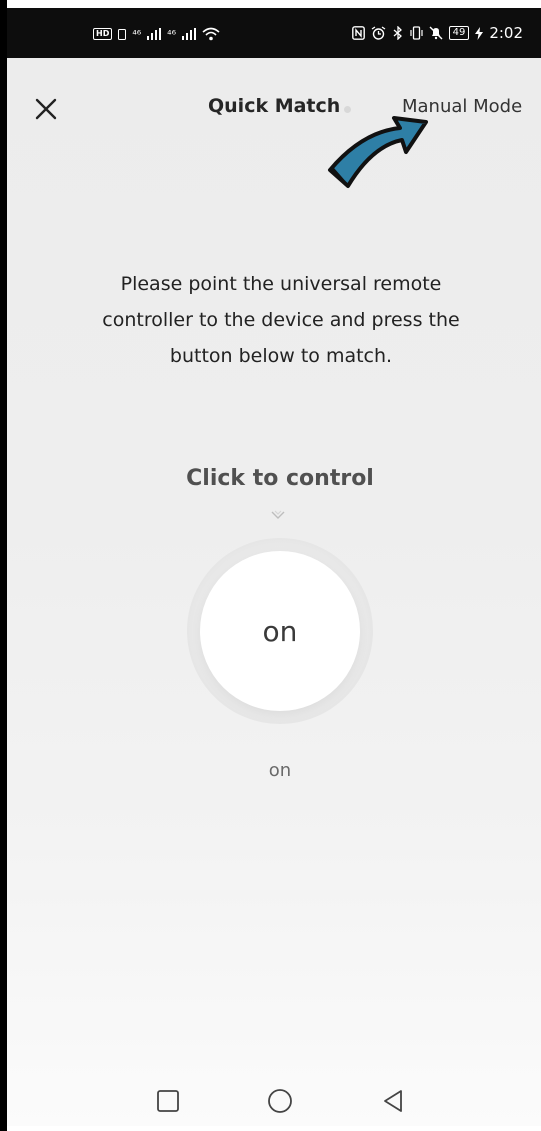 This screenshot has width=541, height=1131. What do you see at coordinates (211, 34) in the screenshot?
I see `wifi-icon` at bounding box center [211, 34].